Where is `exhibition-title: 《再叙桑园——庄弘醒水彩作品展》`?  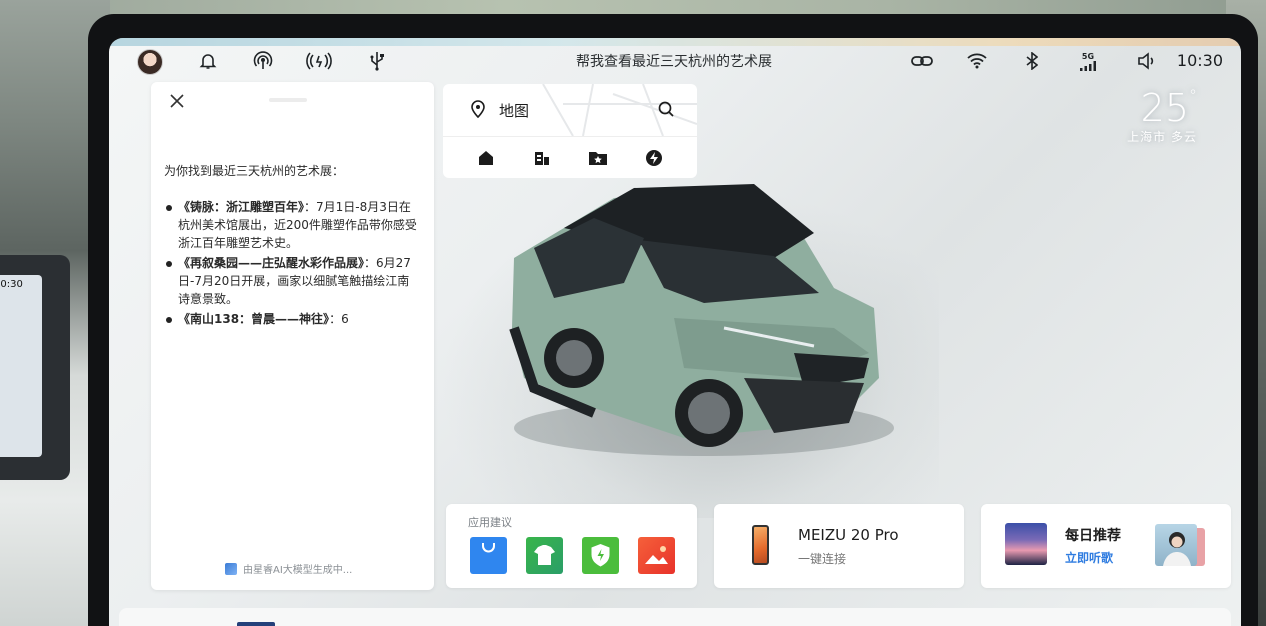 exhibition-title: 《再叙桑园——庄弘醒水彩作品展》 is located at coordinates (271, 263).